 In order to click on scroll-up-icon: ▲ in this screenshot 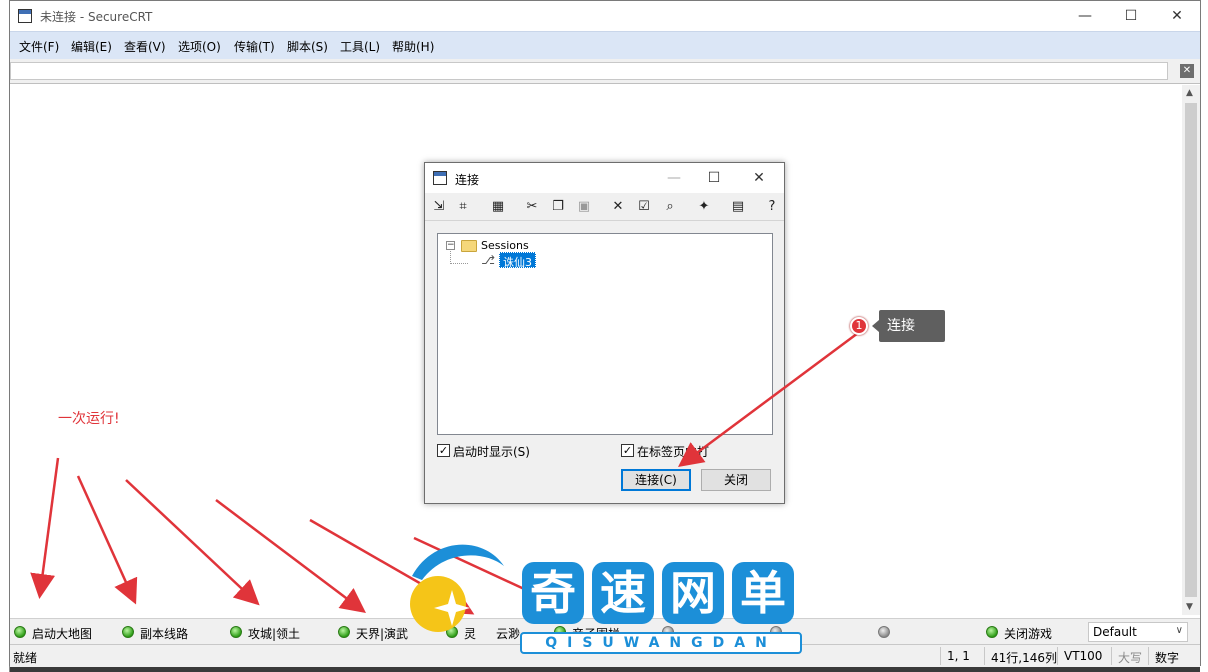, I will do `click(1189, 93)`.